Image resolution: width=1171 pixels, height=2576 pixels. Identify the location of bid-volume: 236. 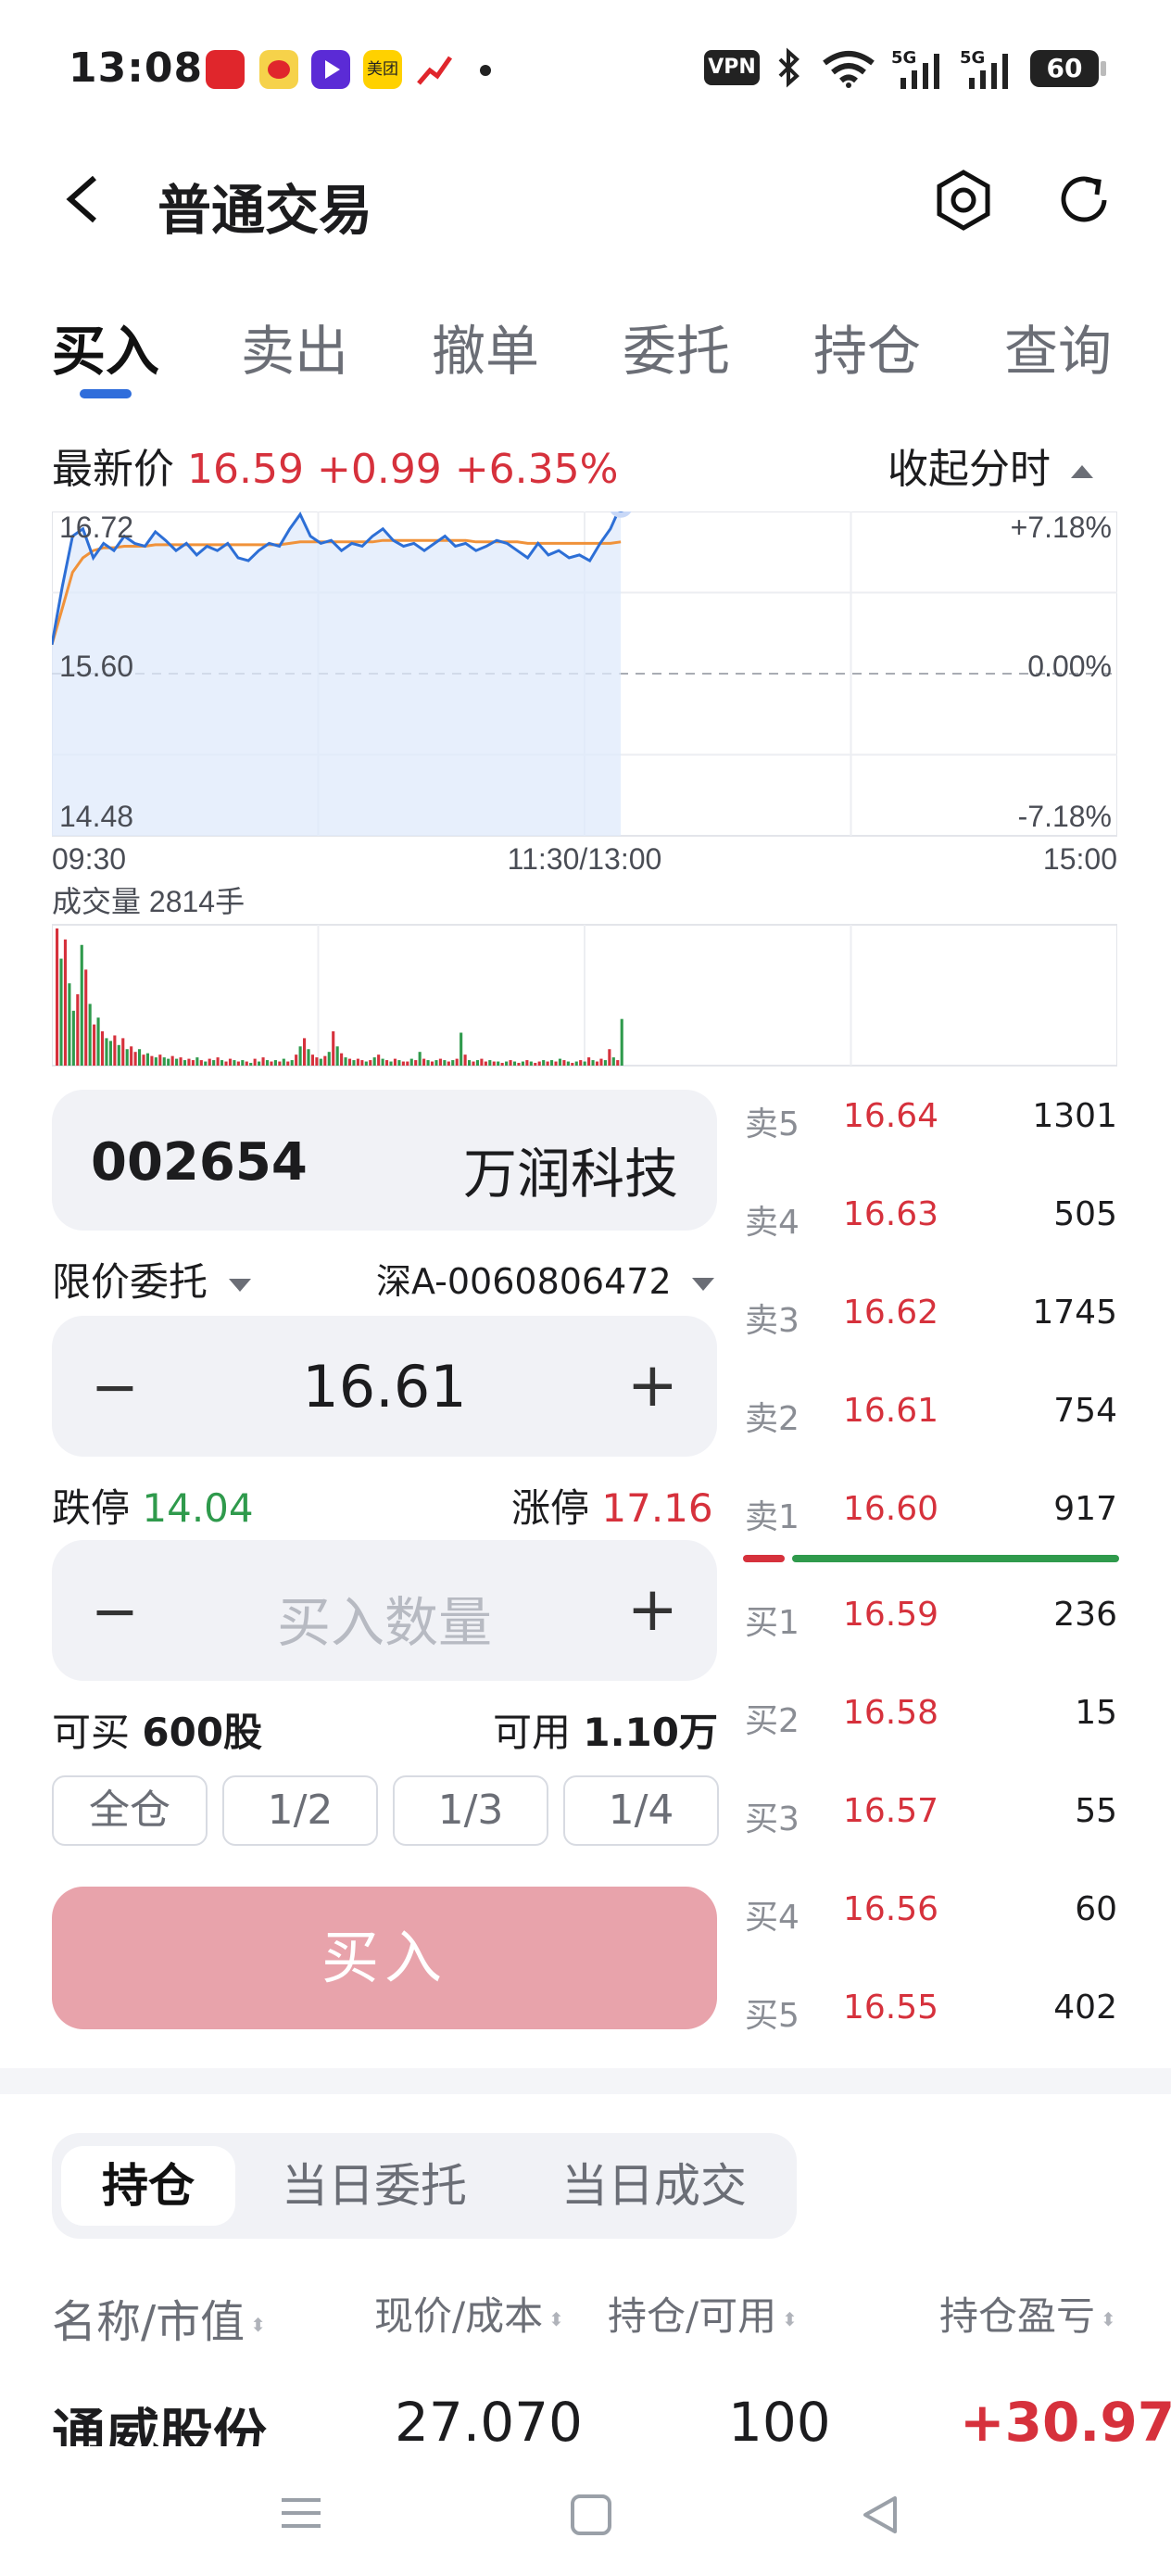
(1085, 1615).